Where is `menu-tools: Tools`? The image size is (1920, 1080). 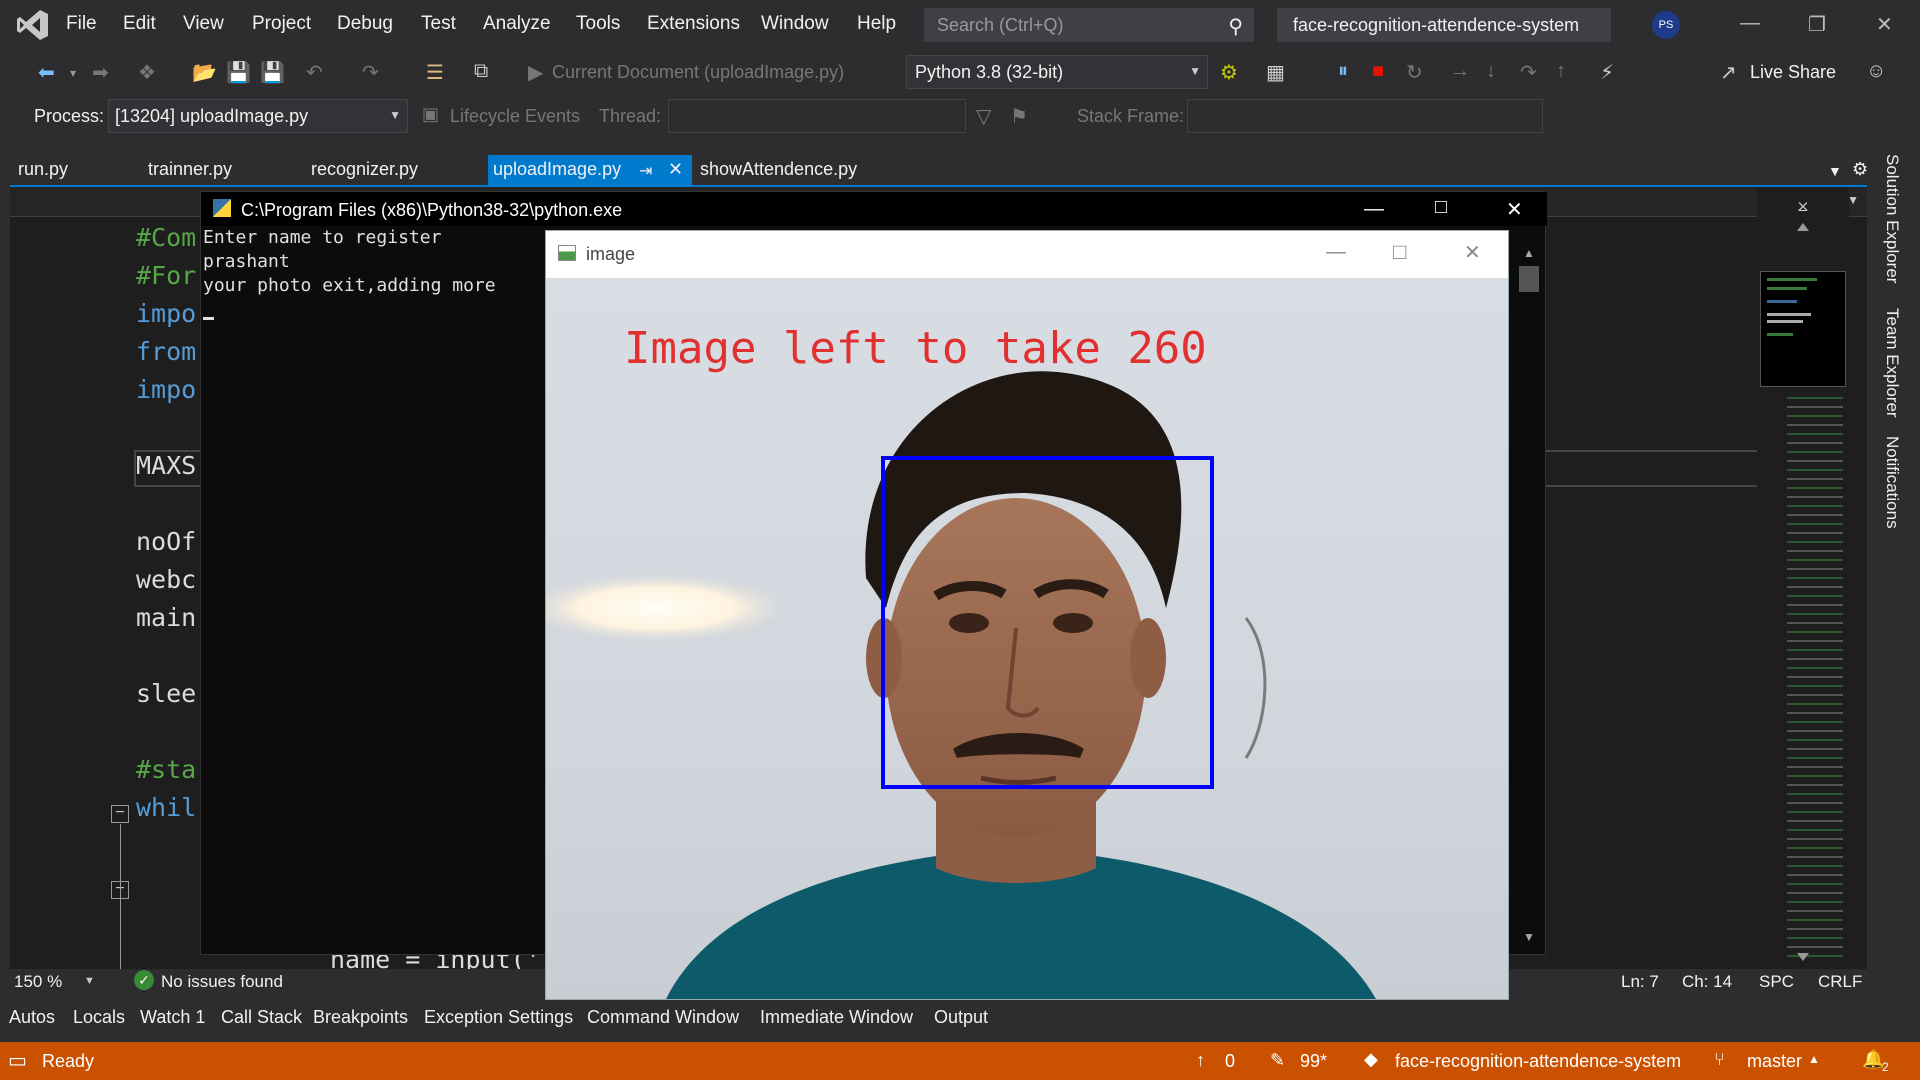 menu-tools: Tools is located at coordinates (598, 24).